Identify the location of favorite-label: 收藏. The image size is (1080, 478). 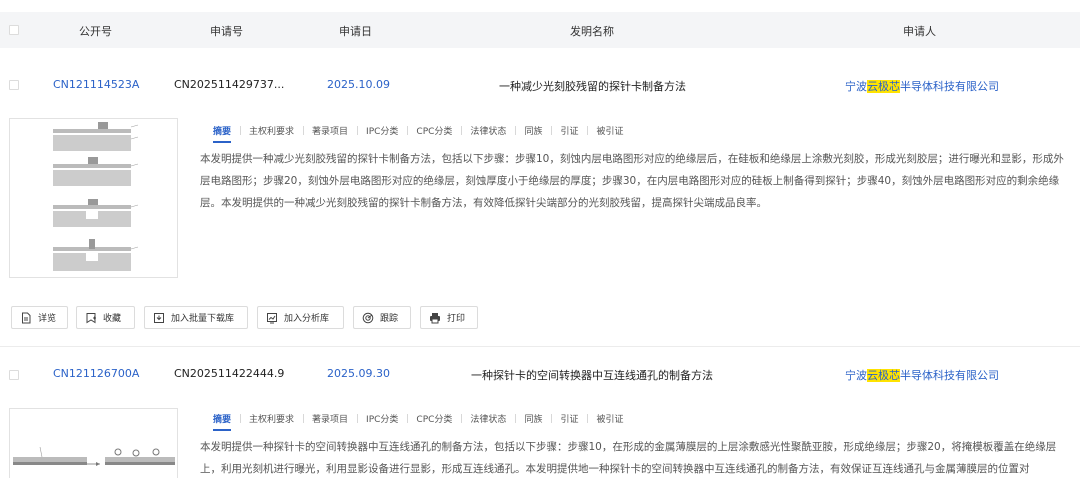
(112, 319).